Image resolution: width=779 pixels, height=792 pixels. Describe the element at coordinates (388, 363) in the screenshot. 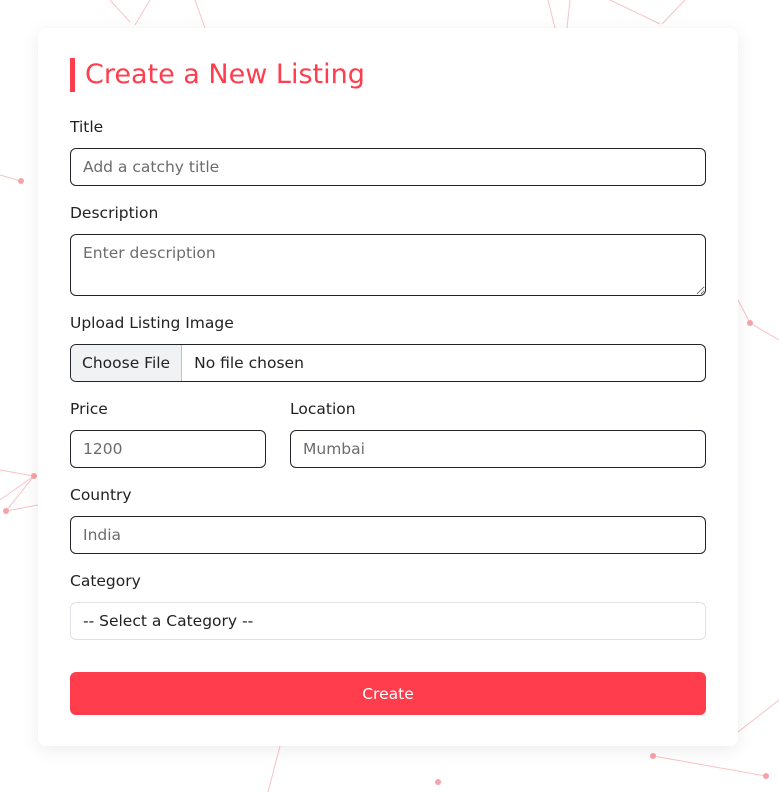

I see `image-file-input: Choose File No file chosen` at that location.